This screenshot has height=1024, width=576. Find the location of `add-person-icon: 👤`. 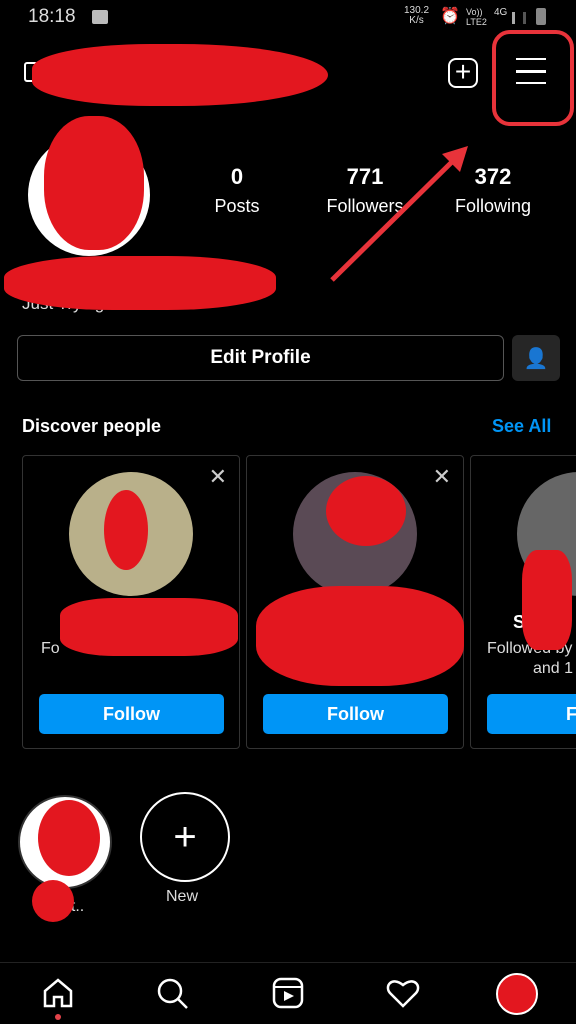

add-person-icon: 👤 is located at coordinates (536, 358).